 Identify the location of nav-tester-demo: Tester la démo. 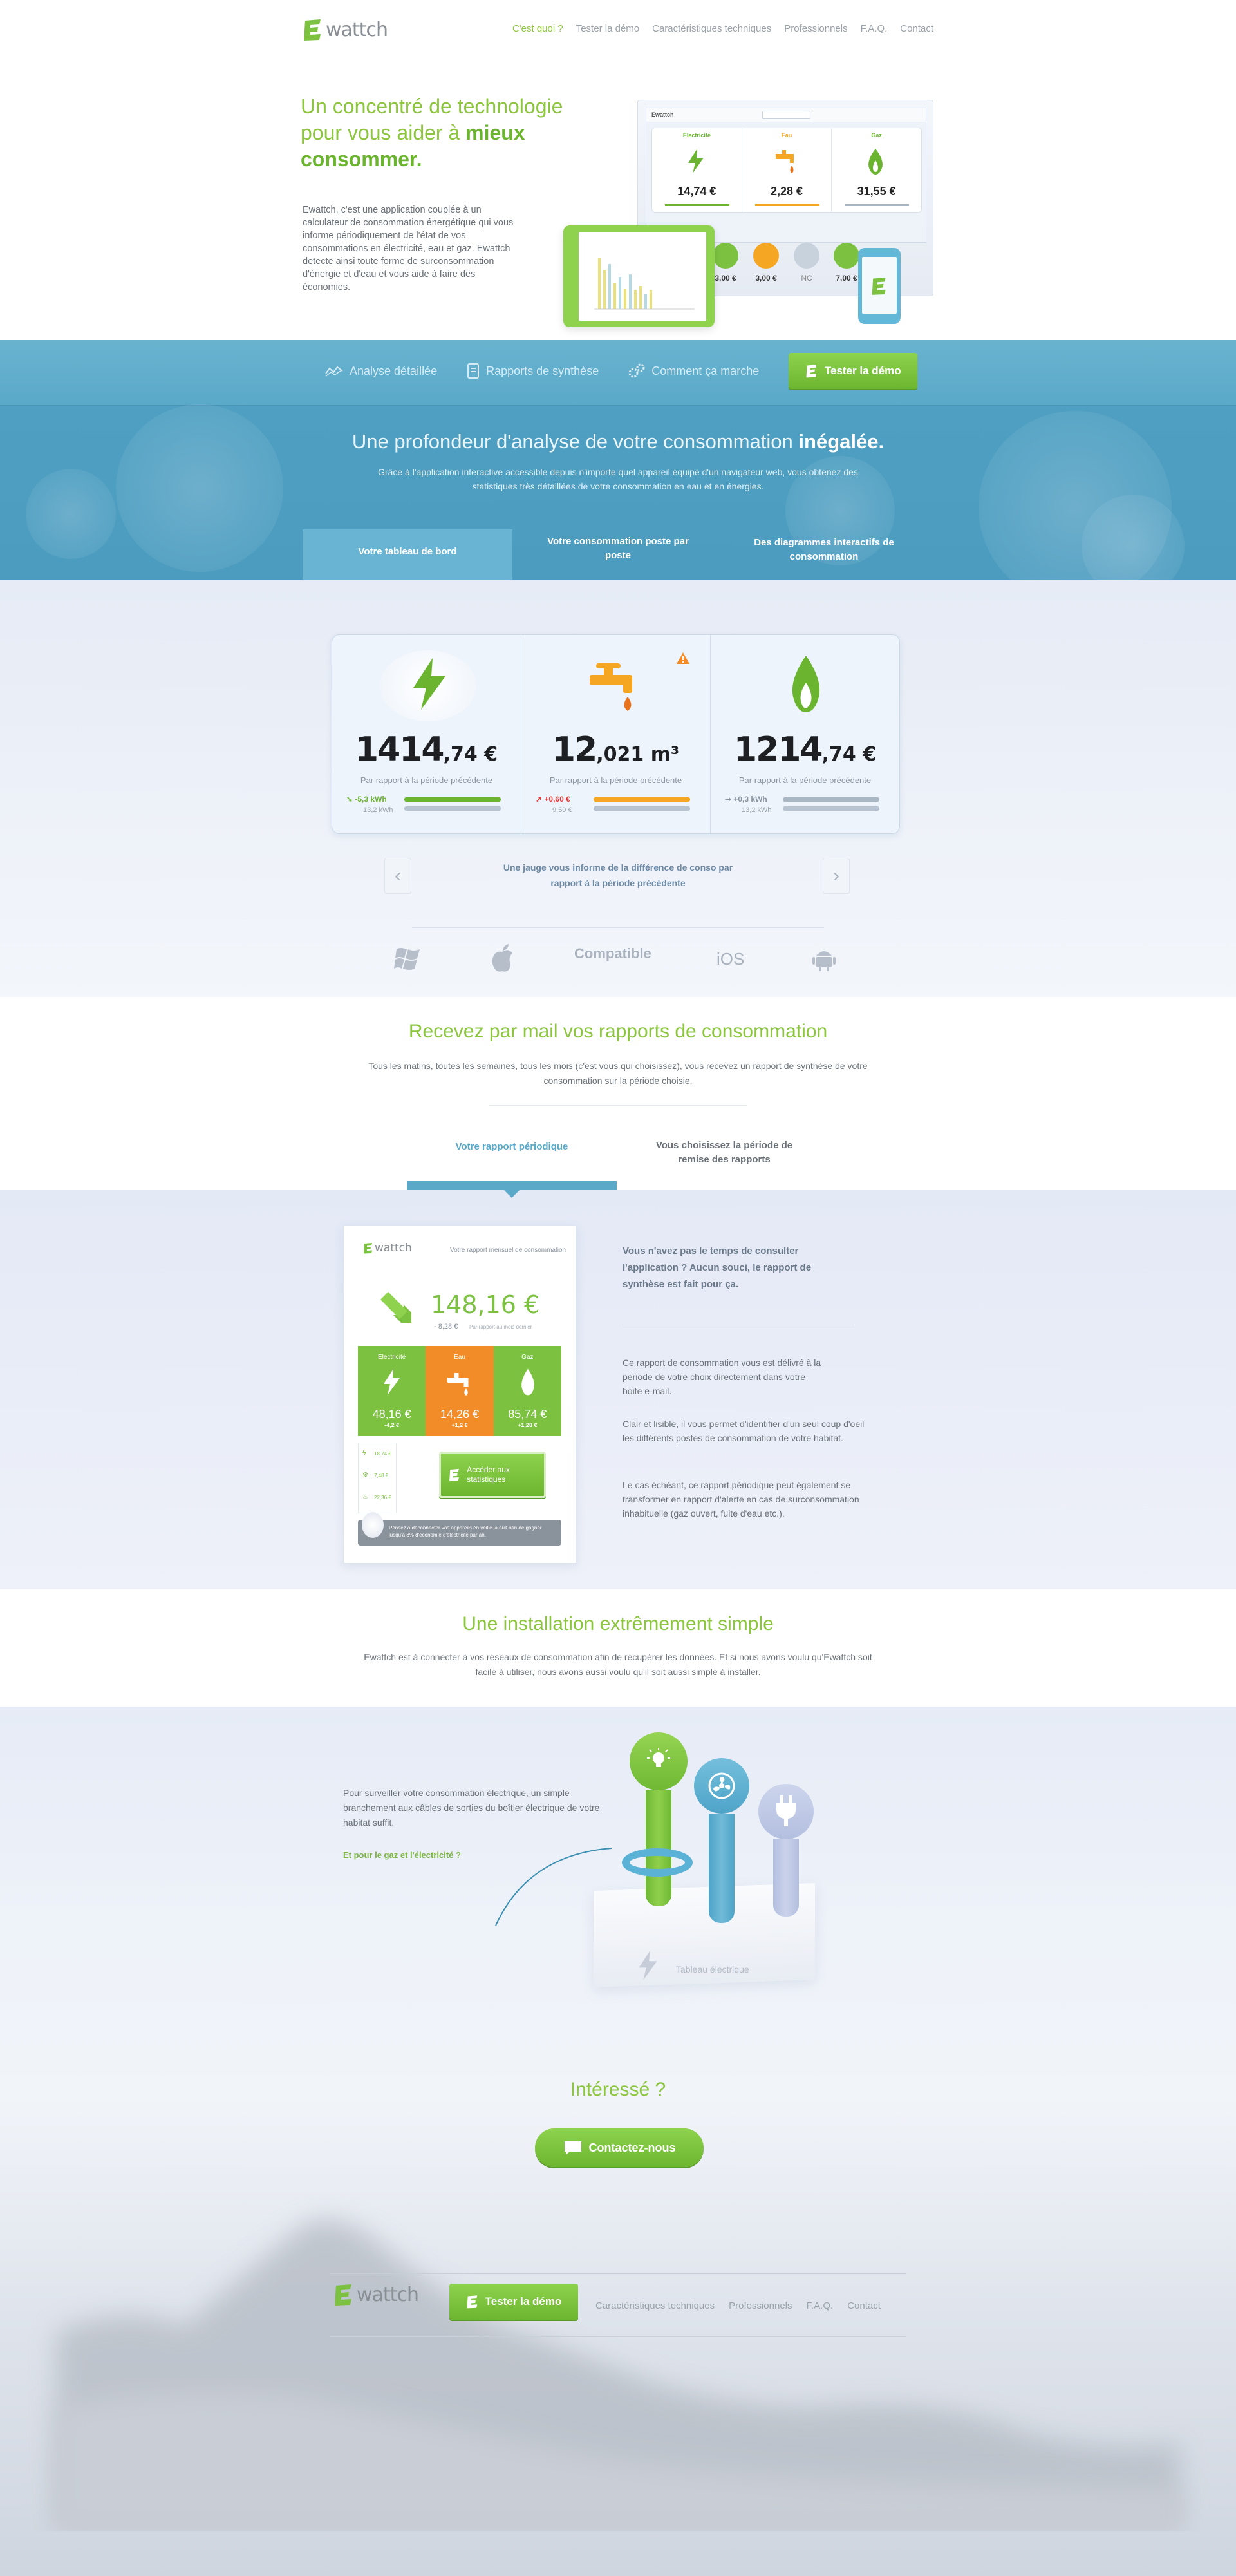
(607, 28).